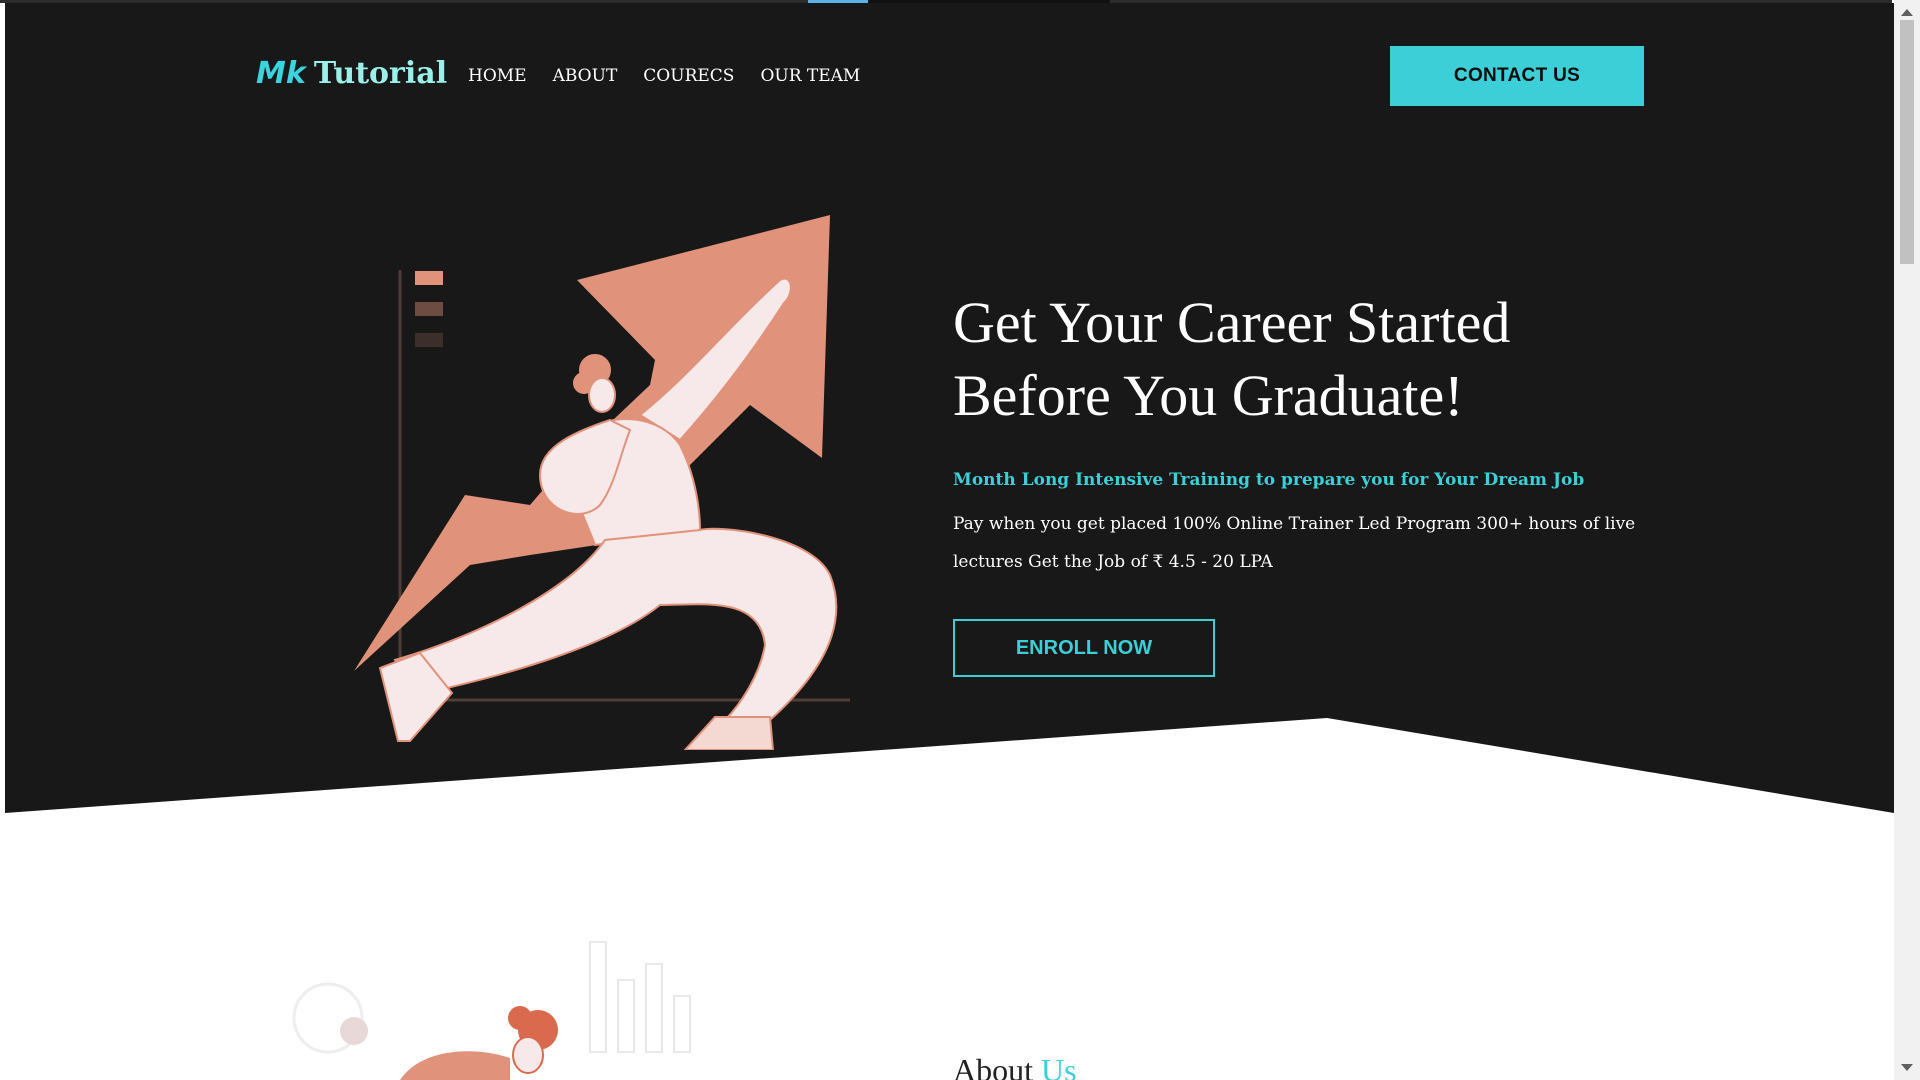 Image resolution: width=1920 pixels, height=1080 pixels. I want to click on enroll-now-button: ENROLL NOW, so click(1084, 648).